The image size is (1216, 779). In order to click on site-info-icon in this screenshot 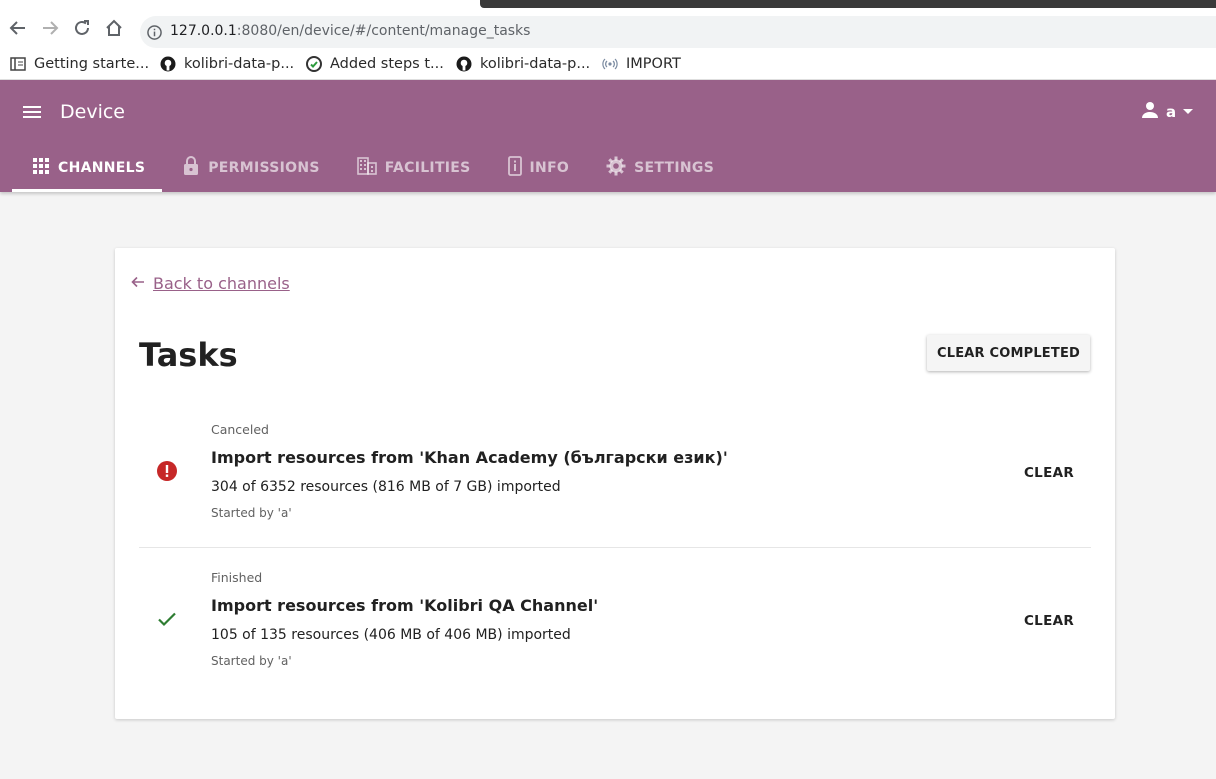, I will do `click(154, 34)`.